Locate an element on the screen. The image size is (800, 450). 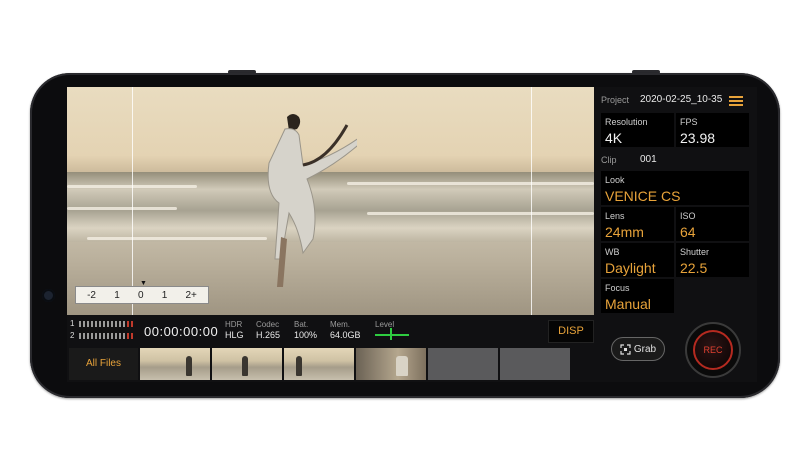
rec-label: REC is located at coordinates (713, 350).